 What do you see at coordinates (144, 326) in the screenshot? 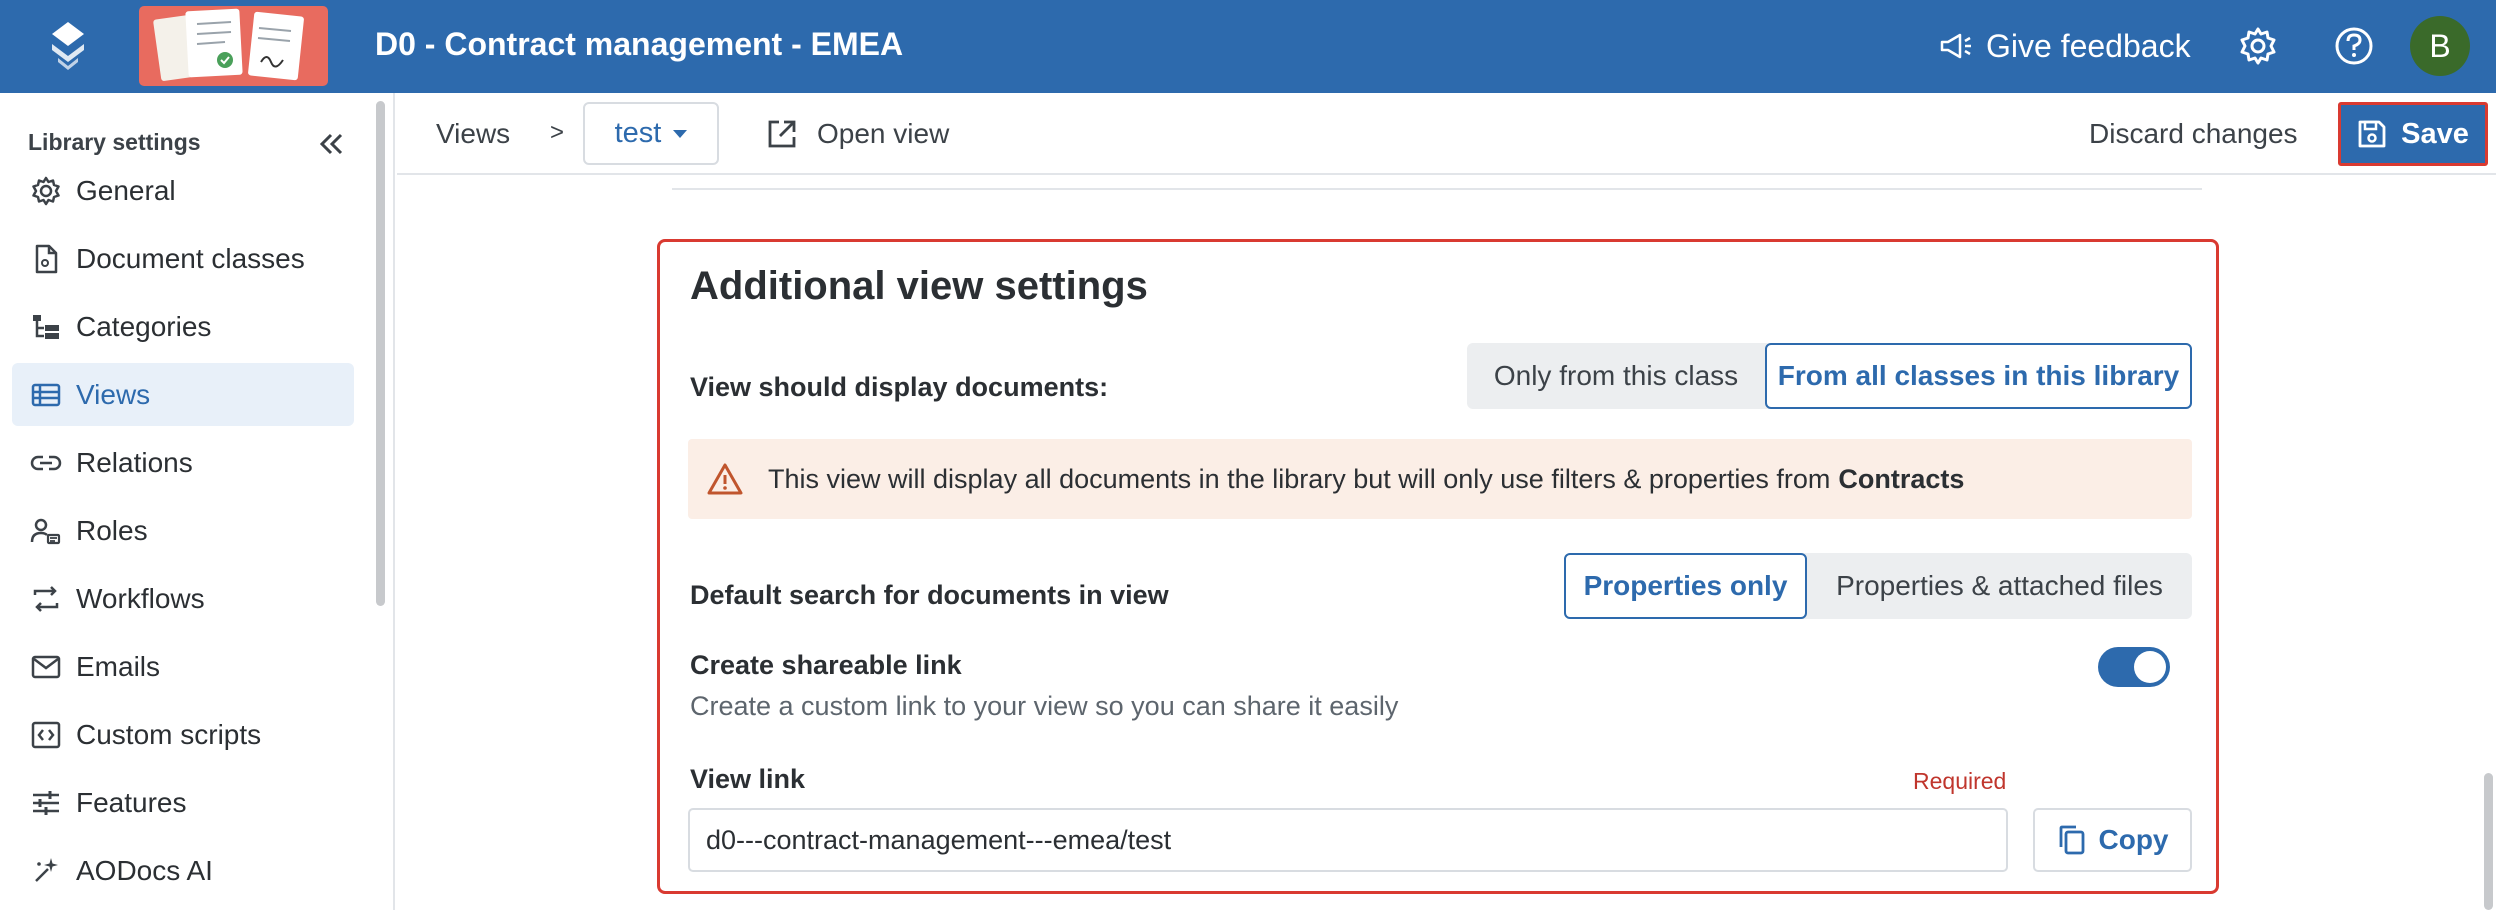
I see `sidebar-item-label: Categories` at bounding box center [144, 326].